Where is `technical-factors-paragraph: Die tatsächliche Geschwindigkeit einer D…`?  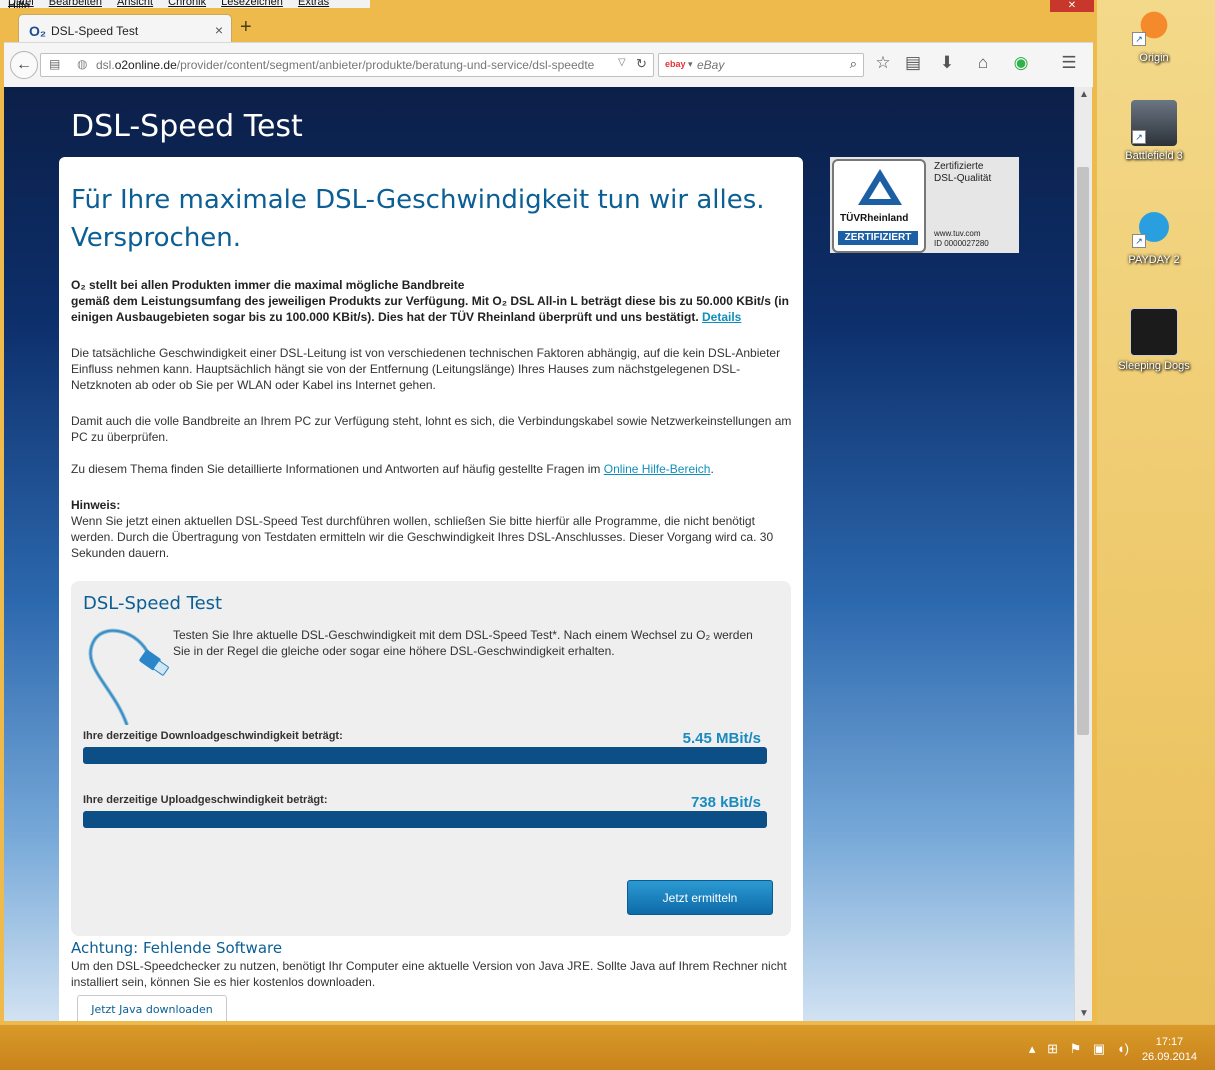
technical-factors-paragraph: Die tatsächliche Geschwindigkeit einer D… is located at coordinates (426, 369).